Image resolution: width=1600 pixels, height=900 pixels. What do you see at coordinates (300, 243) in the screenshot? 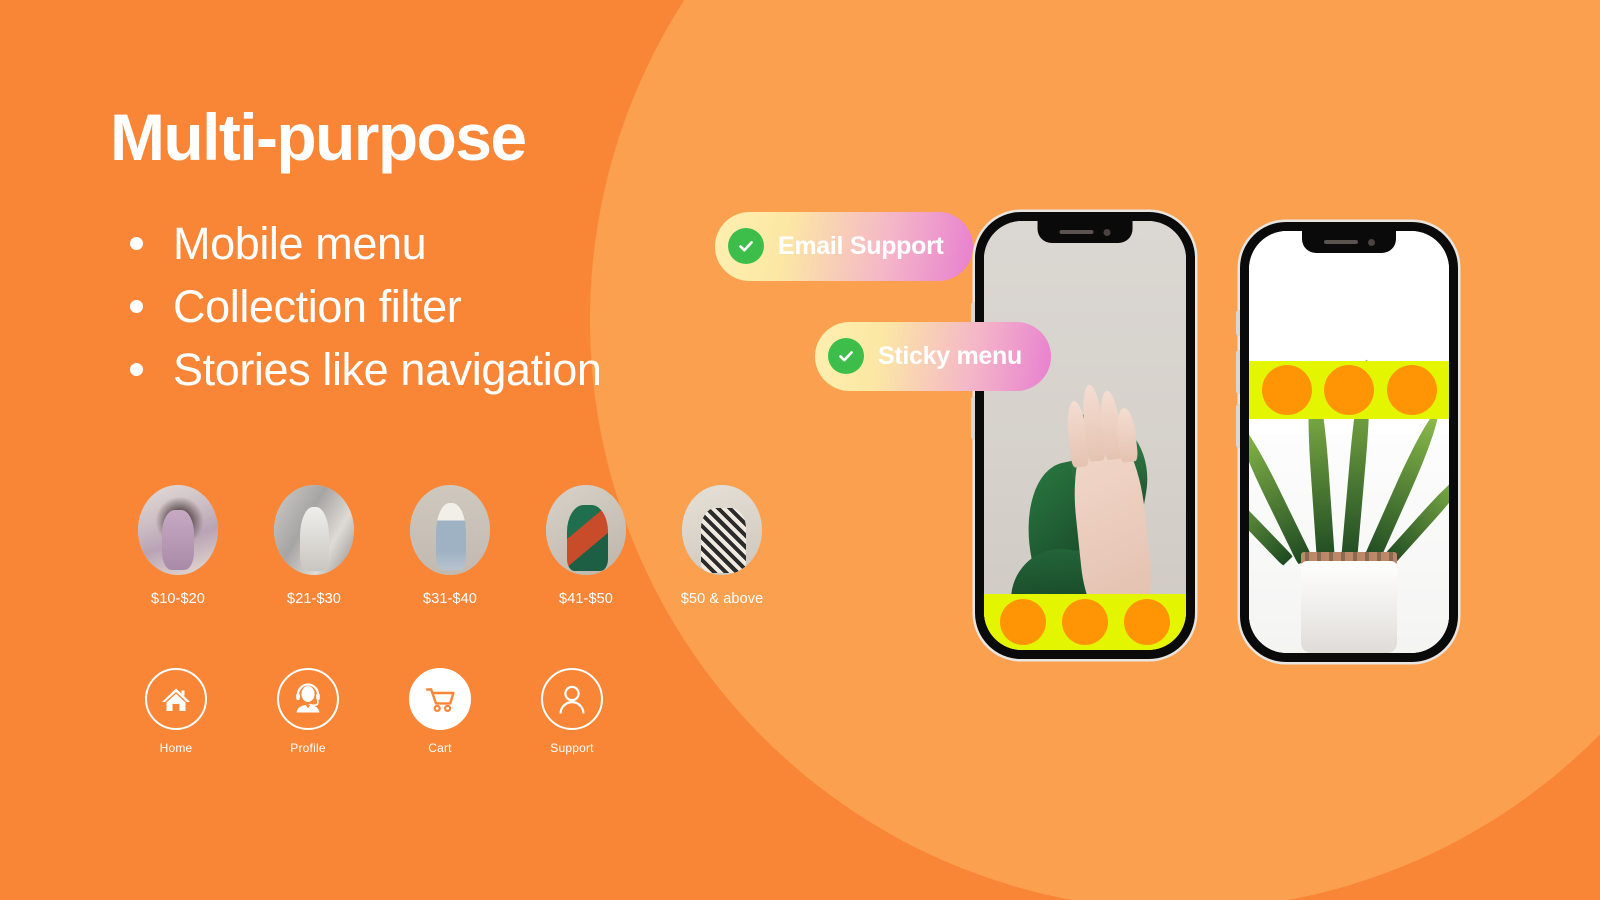
I see `feature-label: Mobile menu` at bounding box center [300, 243].